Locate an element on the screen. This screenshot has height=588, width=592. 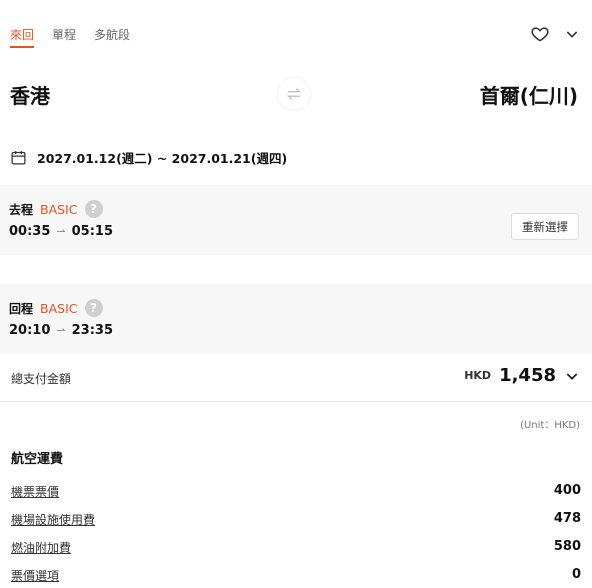
fee-name-link: 機票票價 is located at coordinates (35, 491).